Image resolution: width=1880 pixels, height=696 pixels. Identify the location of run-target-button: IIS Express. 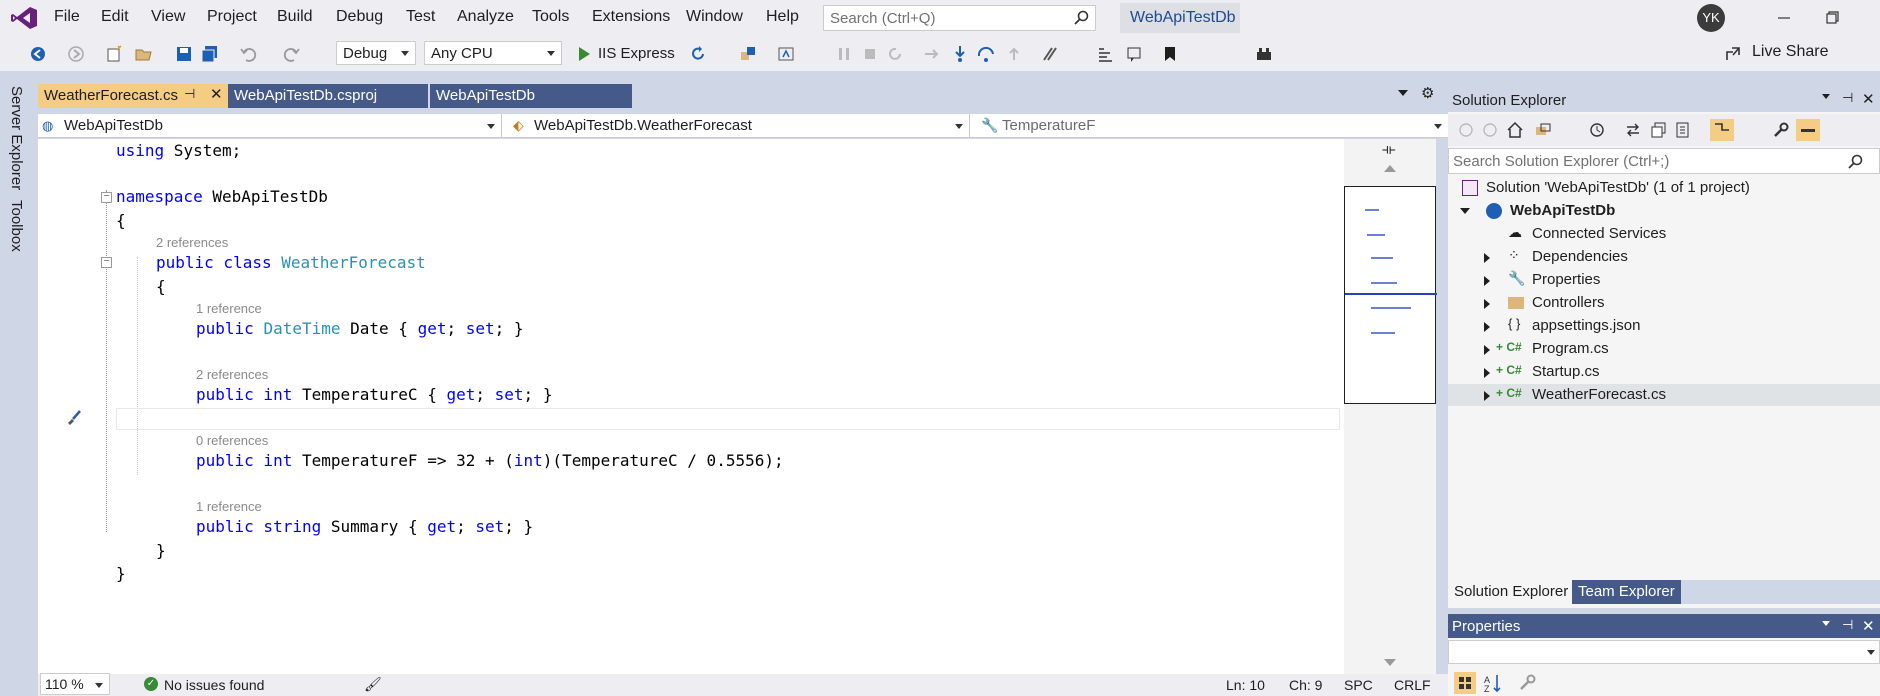
(636, 53).